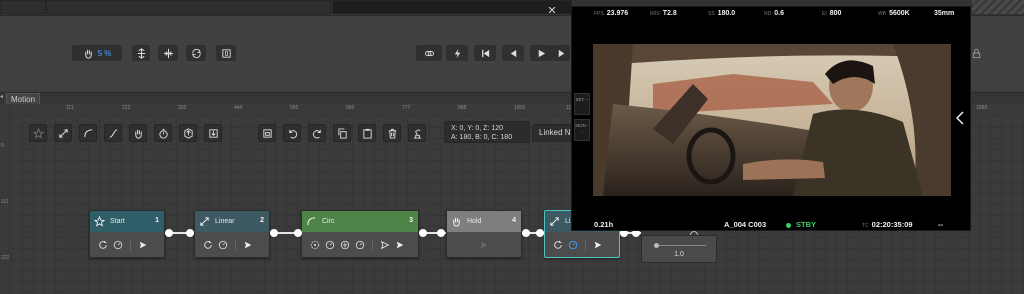  I want to click on group-icon, so click(267, 133).